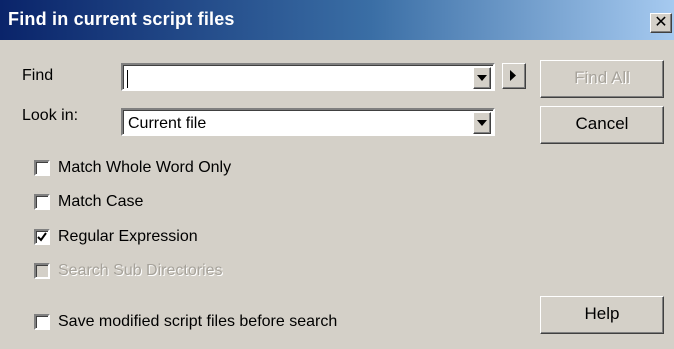 The image size is (674, 349). I want to click on close-icon: ✕, so click(661, 22).